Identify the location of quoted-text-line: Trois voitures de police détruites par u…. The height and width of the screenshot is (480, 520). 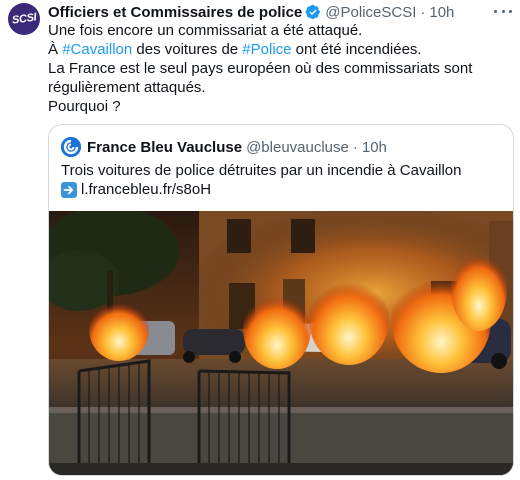
(261, 170).